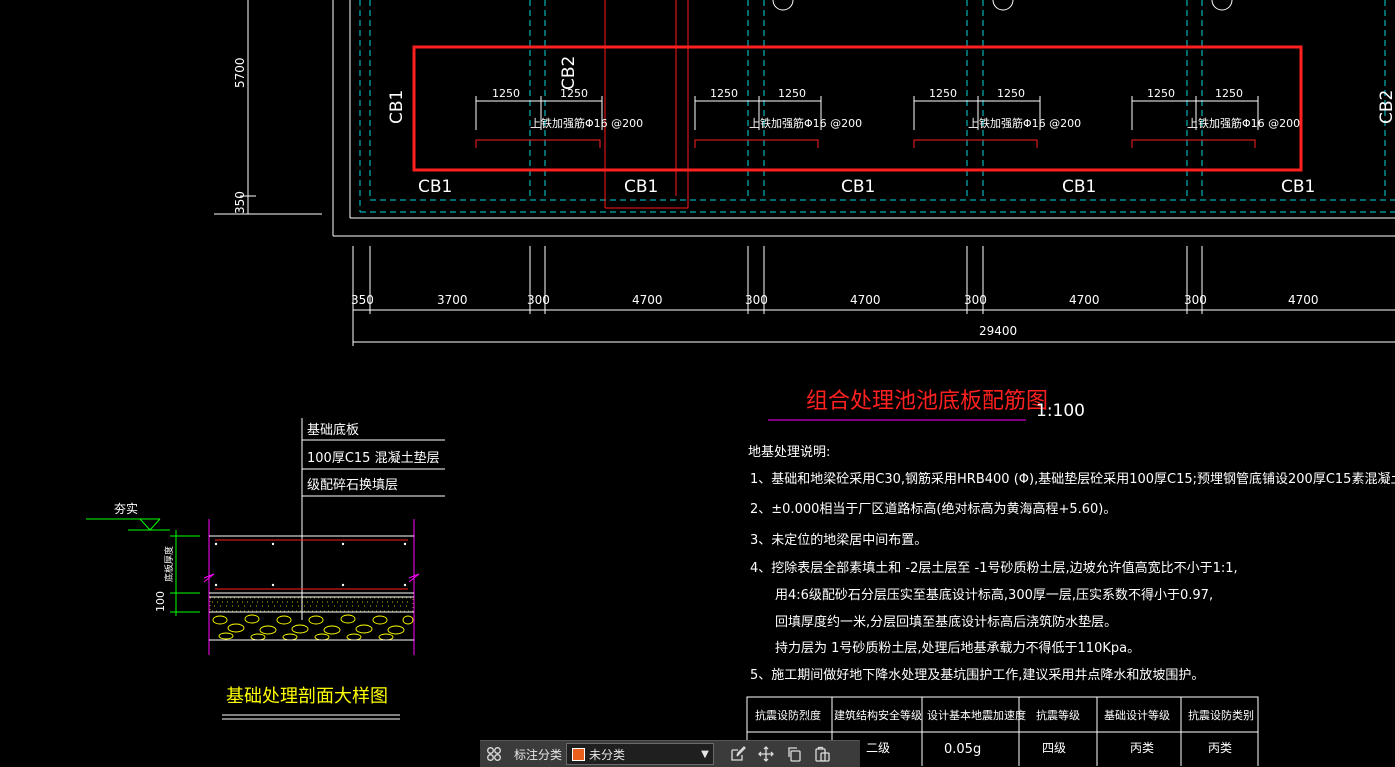  Describe the element at coordinates (397, 107) in the screenshot. I see `beam-label-cb1-vertical: CB1` at that location.